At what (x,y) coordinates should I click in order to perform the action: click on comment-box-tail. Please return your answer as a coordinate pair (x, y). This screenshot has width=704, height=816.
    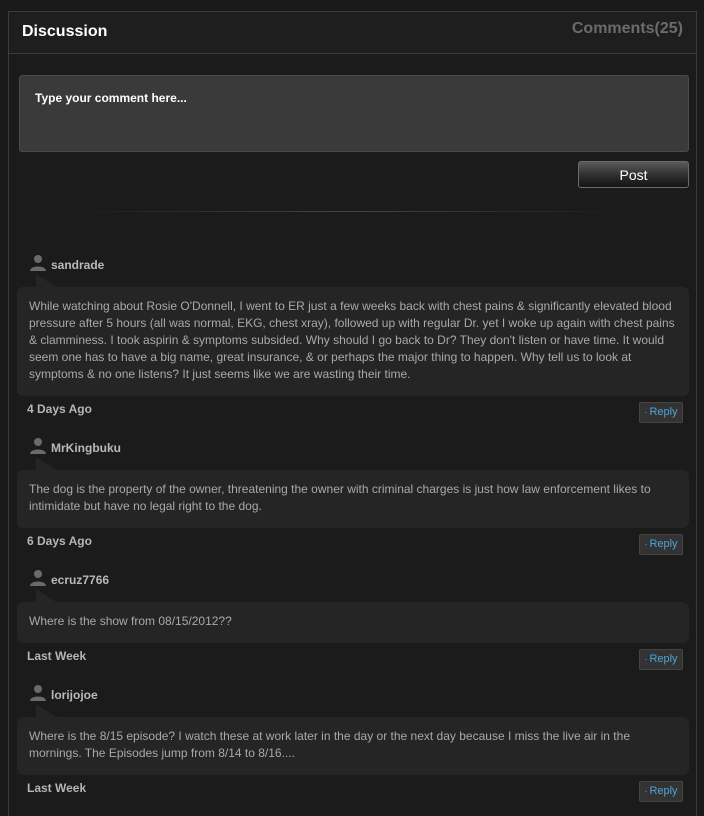
    Looking at the image, I should click on (547, 97).